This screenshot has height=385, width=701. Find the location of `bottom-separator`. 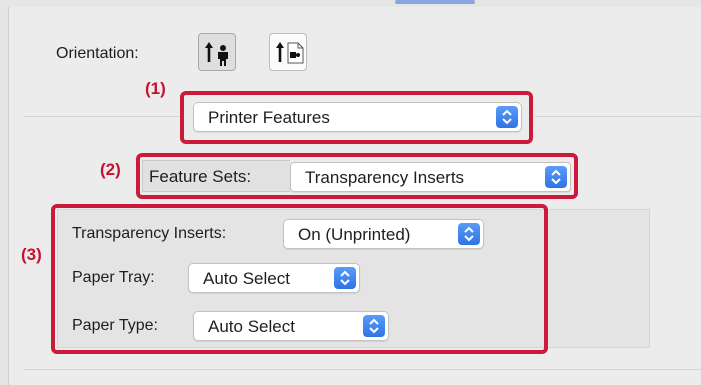

bottom-separator is located at coordinates (362, 369).